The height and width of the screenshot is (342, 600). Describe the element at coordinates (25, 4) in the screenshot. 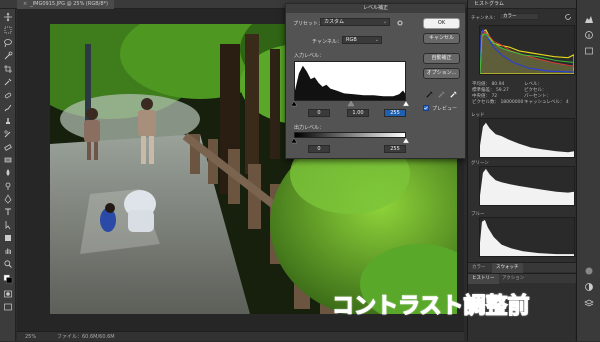

I see `close-tab-icon: ×` at that location.